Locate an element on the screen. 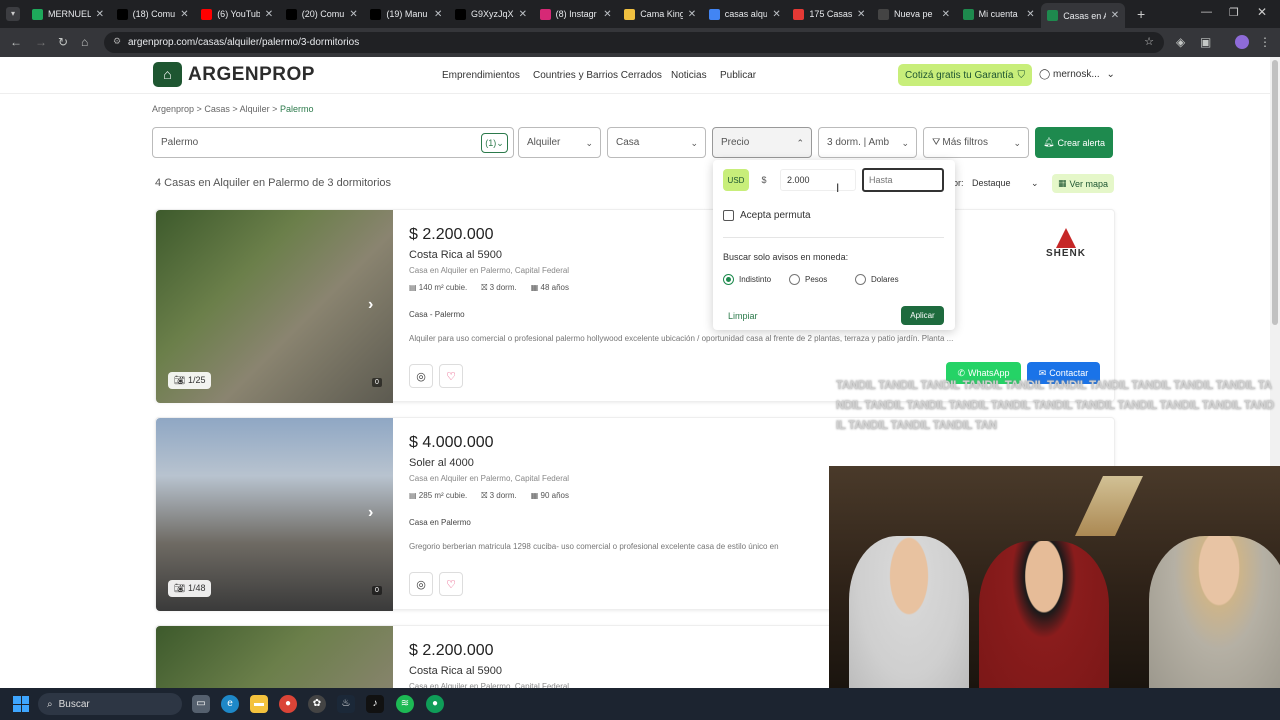 The height and width of the screenshot is (720, 1280). browser-tab: 175 Casas ✕ is located at coordinates (829, 14).